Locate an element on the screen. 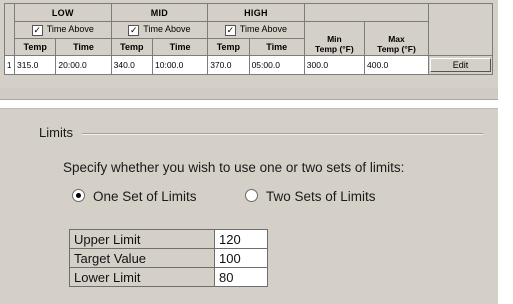  time-above-low: ✓ Time Above is located at coordinates (63, 30).